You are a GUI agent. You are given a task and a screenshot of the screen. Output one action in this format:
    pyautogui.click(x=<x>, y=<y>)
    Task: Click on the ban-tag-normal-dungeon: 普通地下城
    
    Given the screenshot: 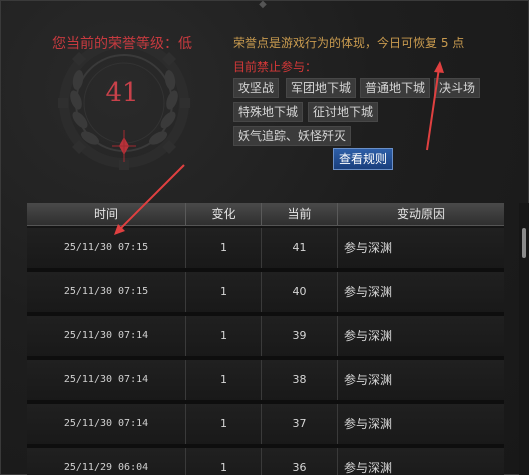 What is the action you would take?
    pyautogui.click(x=395, y=88)
    